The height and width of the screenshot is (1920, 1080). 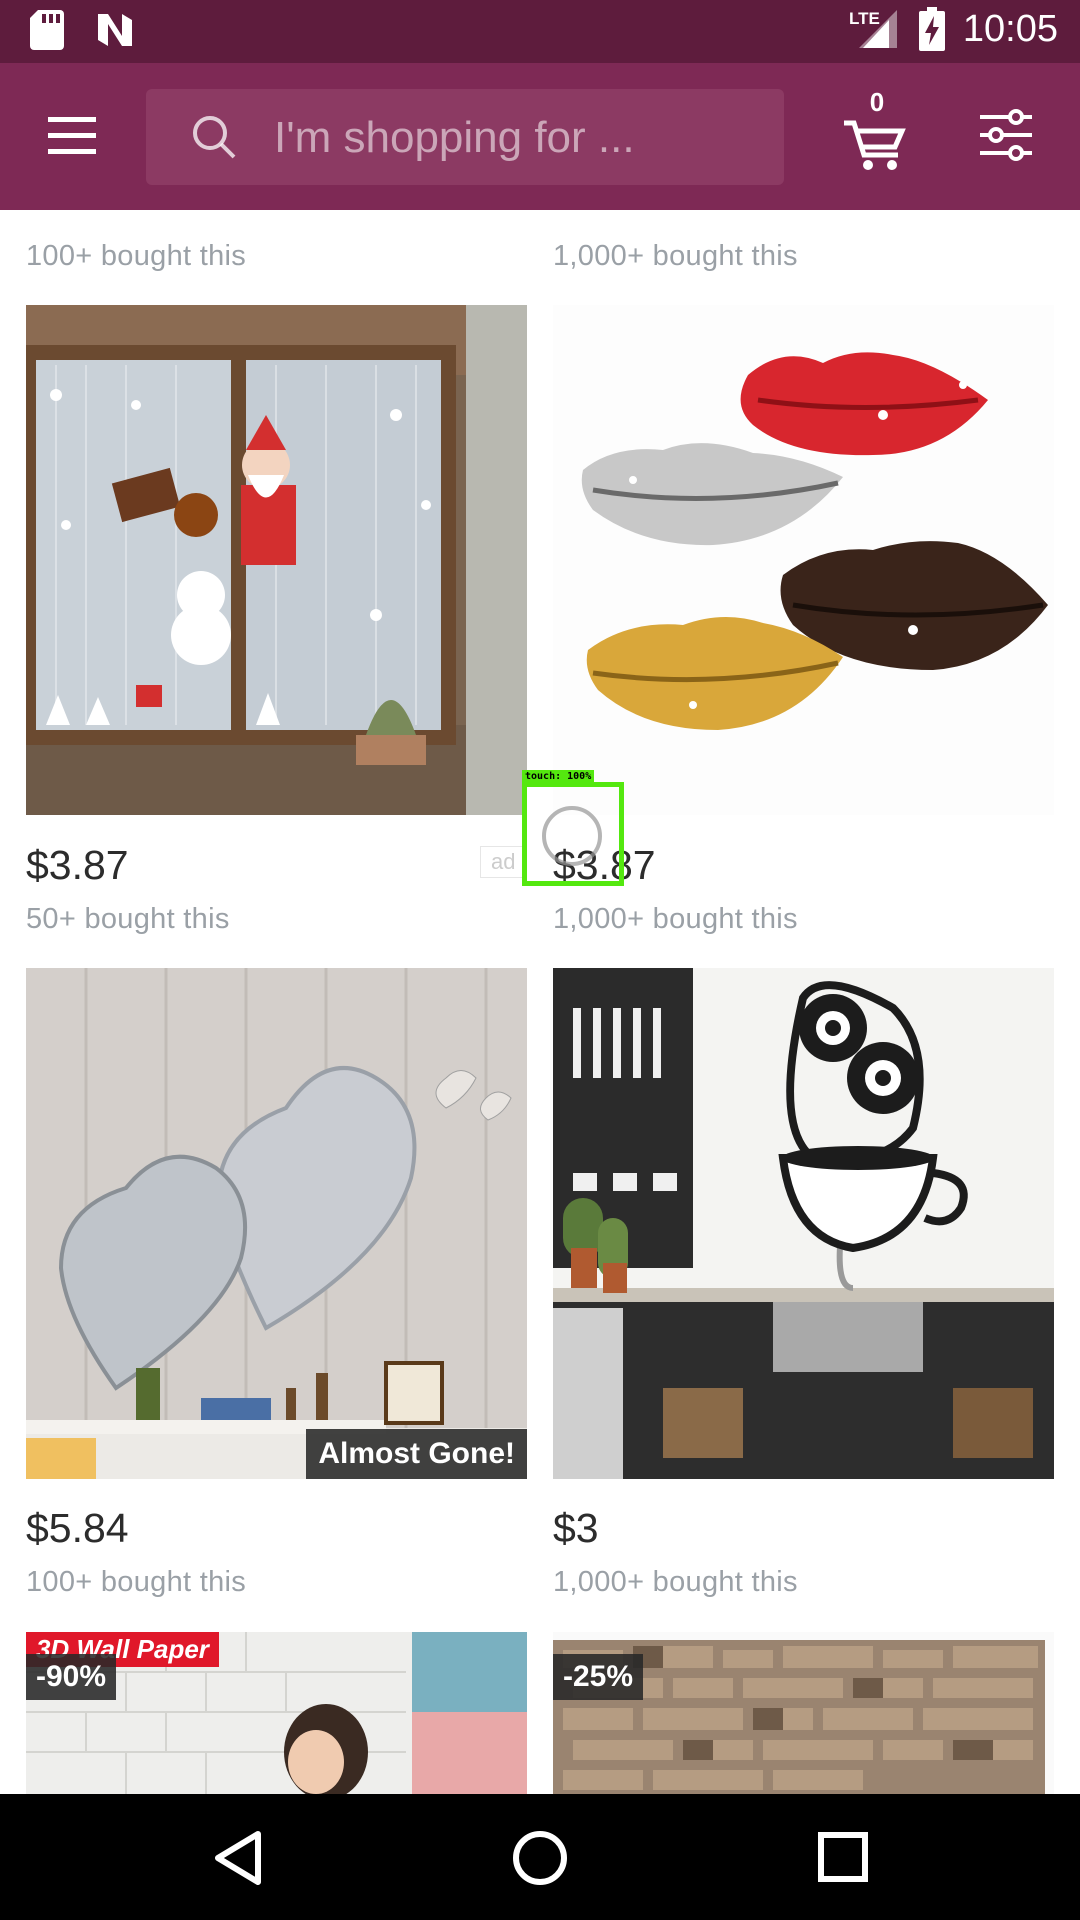 What do you see at coordinates (875, 130) in the screenshot?
I see `cart-button: 0` at bounding box center [875, 130].